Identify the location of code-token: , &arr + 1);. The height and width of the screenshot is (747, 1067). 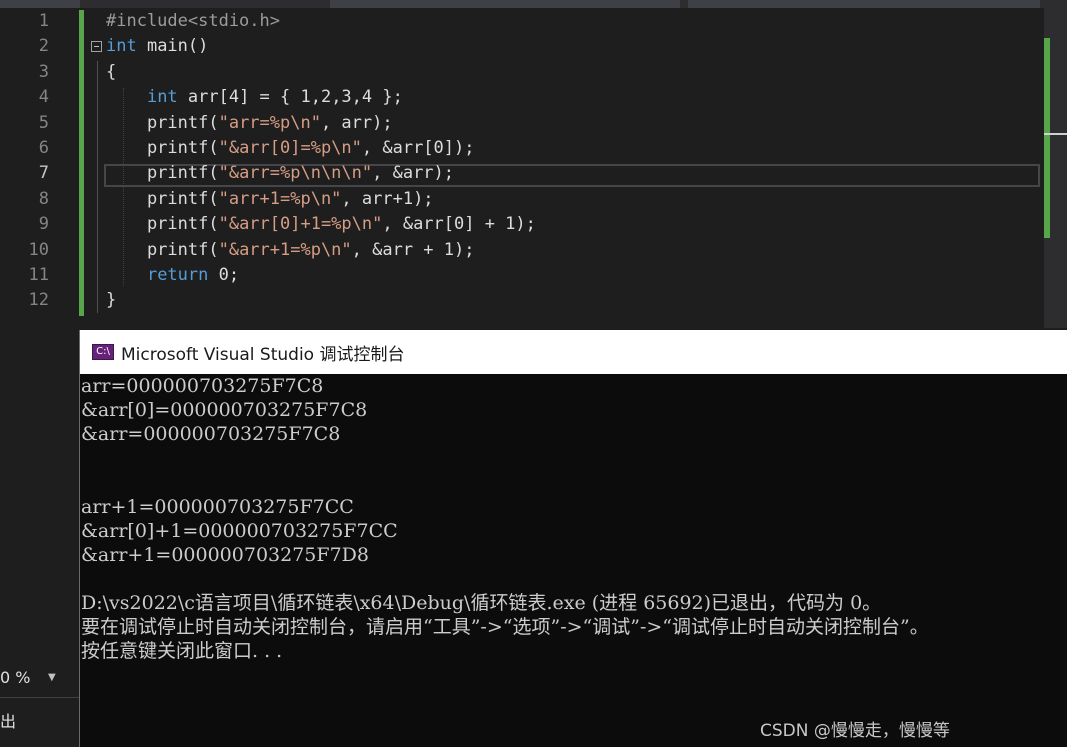
(413, 249).